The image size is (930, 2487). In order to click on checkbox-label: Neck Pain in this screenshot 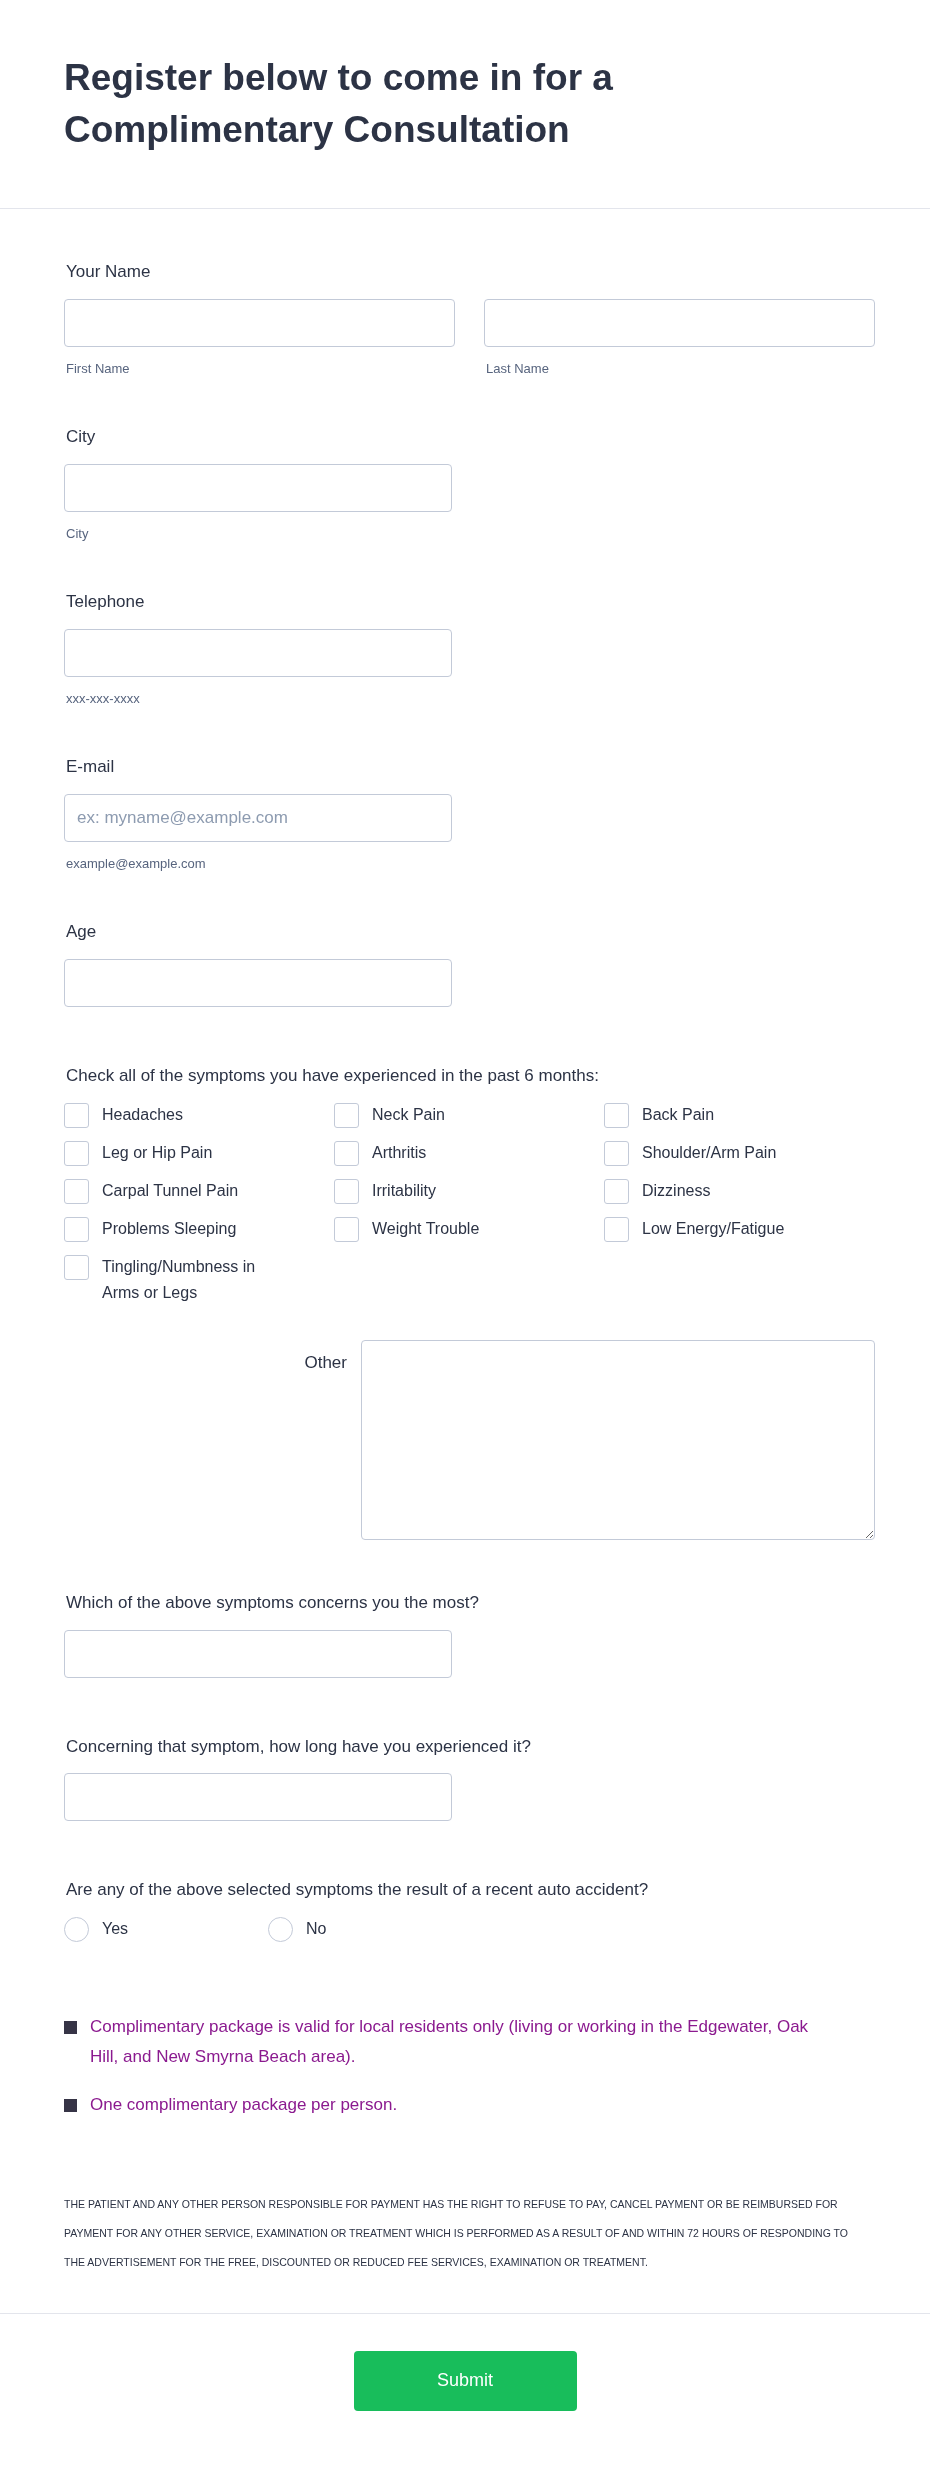, I will do `click(409, 1115)`.